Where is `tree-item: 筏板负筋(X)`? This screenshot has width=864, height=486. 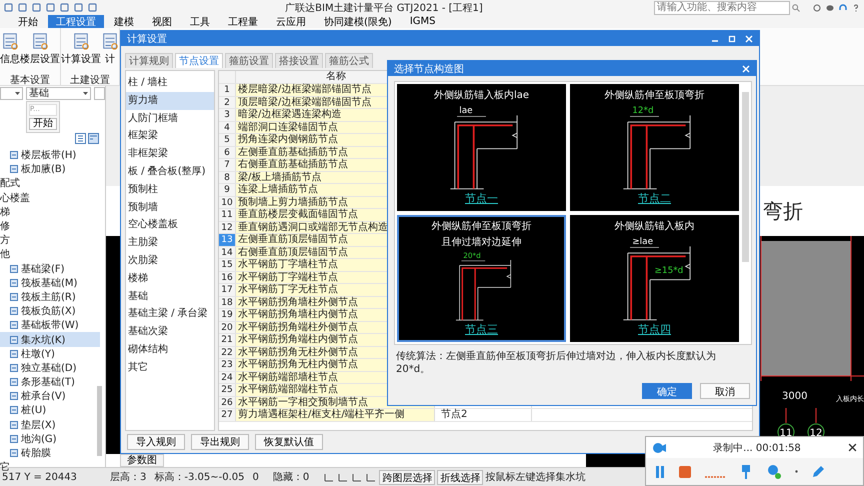
tree-item: 筏板负筋(X) is located at coordinates (50, 311).